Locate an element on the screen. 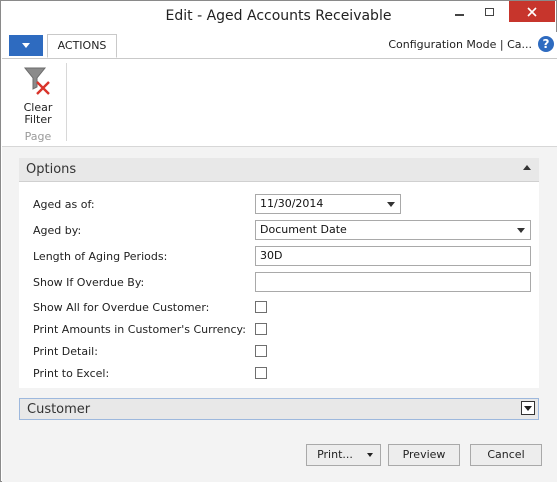 The image size is (559, 484). cancel-button: Cancel is located at coordinates (506, 455).